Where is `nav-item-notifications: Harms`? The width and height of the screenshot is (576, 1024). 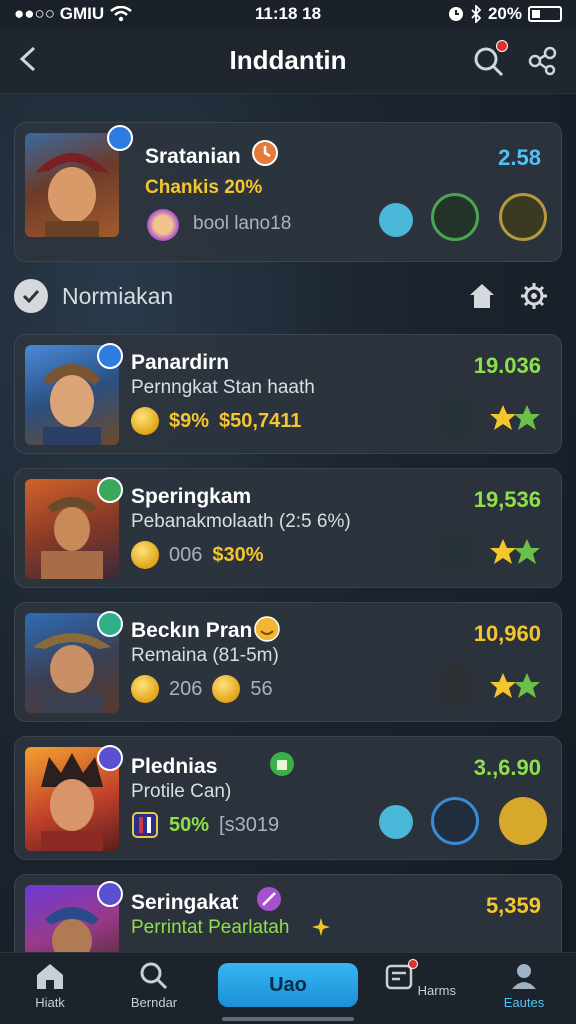
nav-item-notifications: Harms is located at coordinates (420, 978).